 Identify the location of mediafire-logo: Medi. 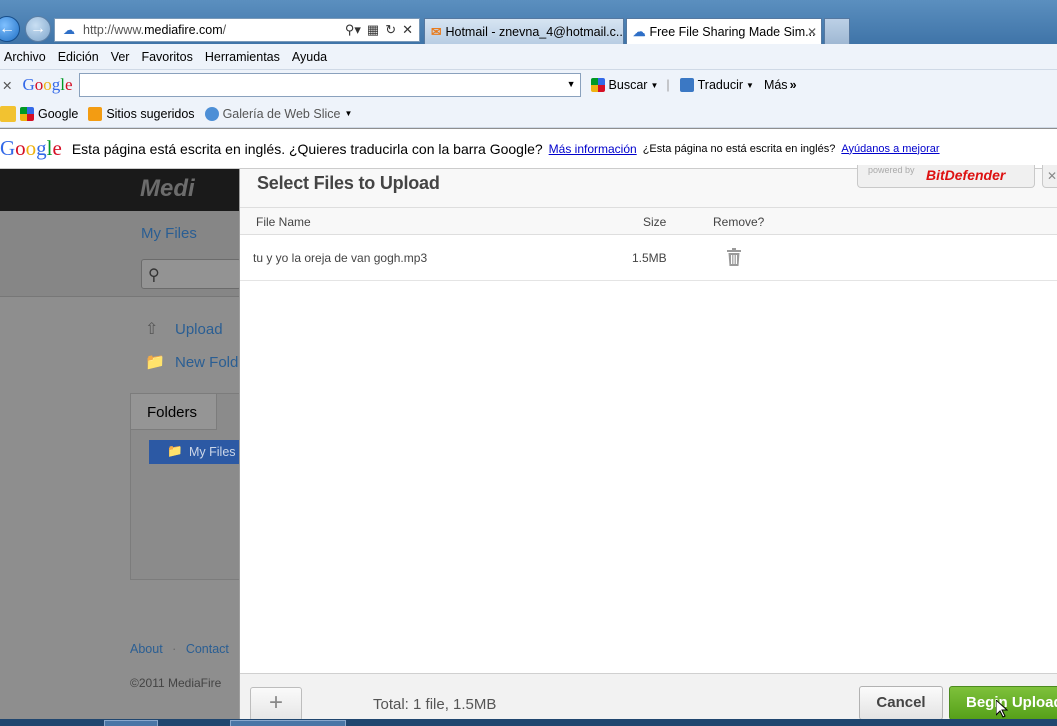
(167, 188).